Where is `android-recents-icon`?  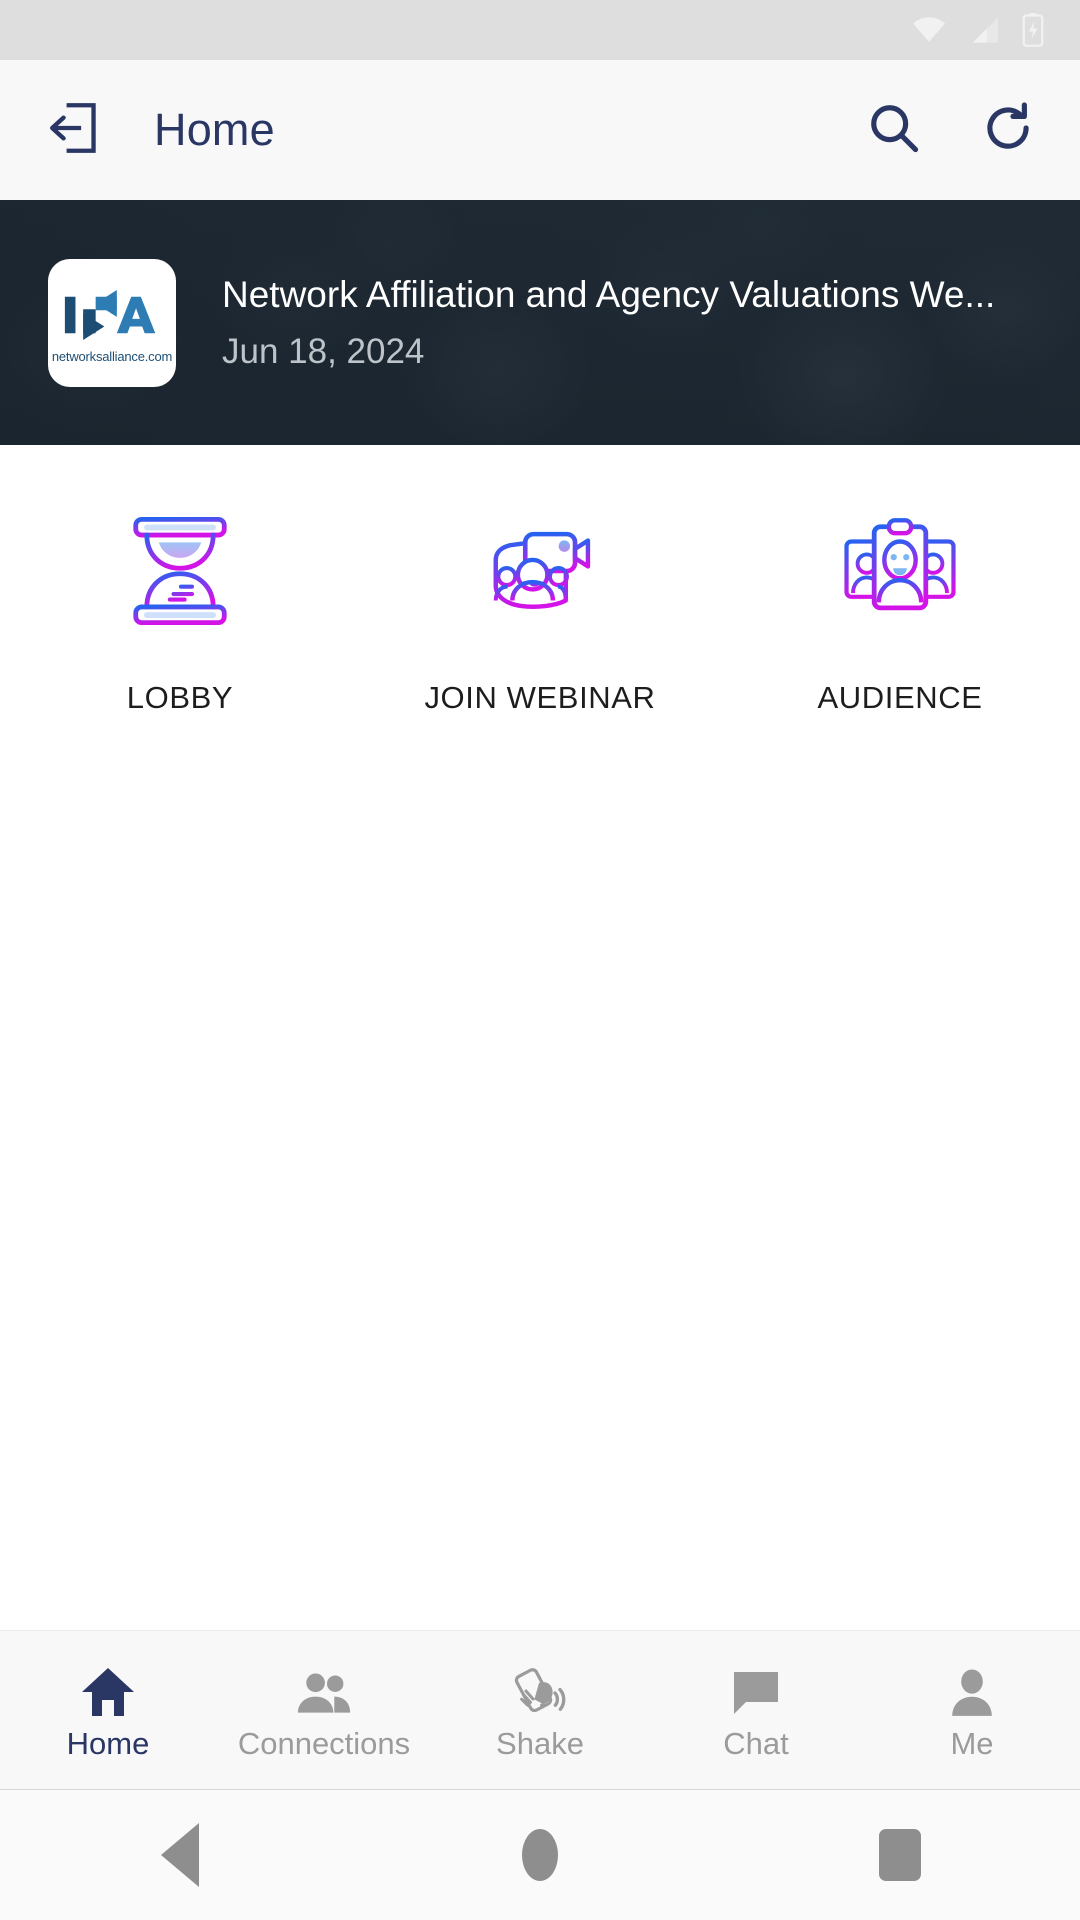
android-recents-icon is located at coordinates (900, 1855).